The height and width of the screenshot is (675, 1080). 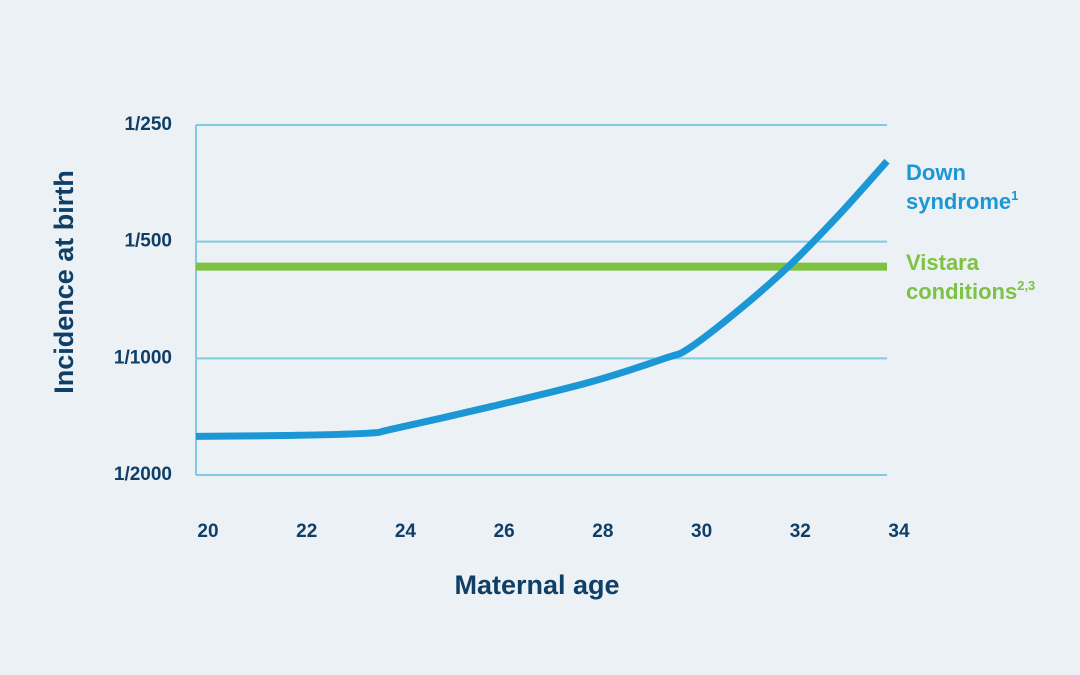 What do you see at coordinates (962, 201) in the screenshot?
I see `legend-label-line2: syndrome1` at bounding box center [962, 201].